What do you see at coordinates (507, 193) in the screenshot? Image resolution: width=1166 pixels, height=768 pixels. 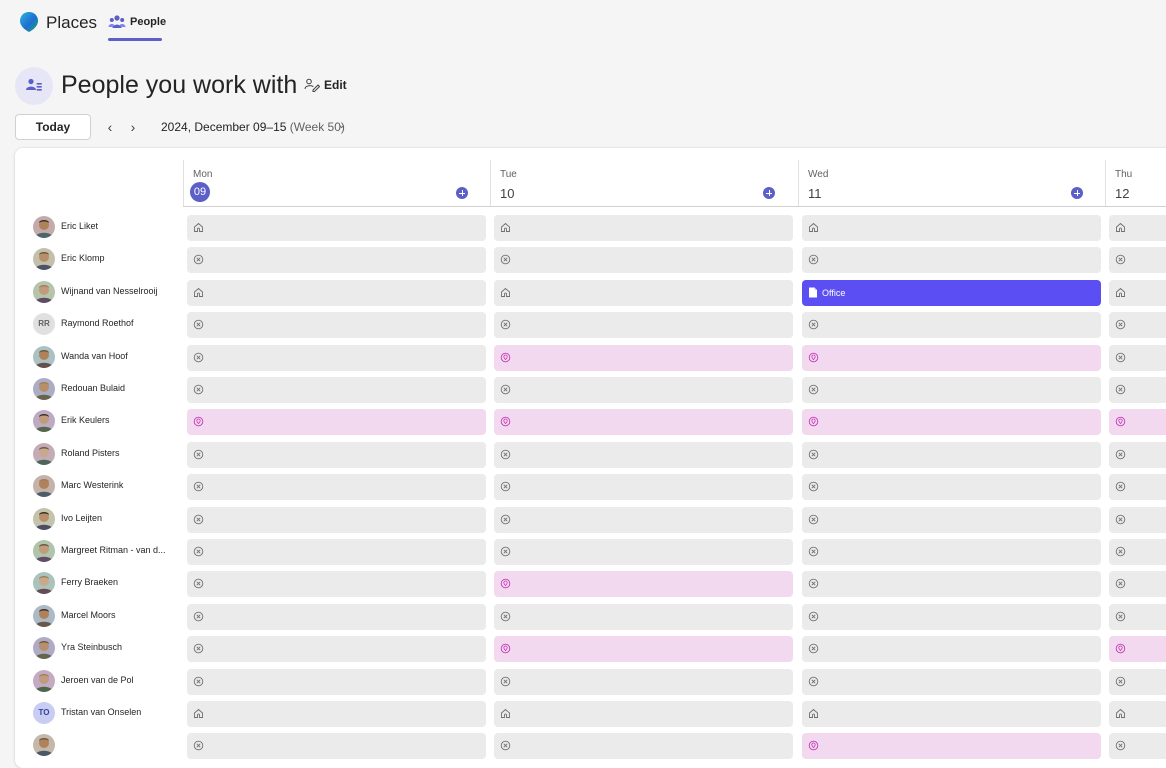 I see `day-number: 10` at bounding box center [507, 193].